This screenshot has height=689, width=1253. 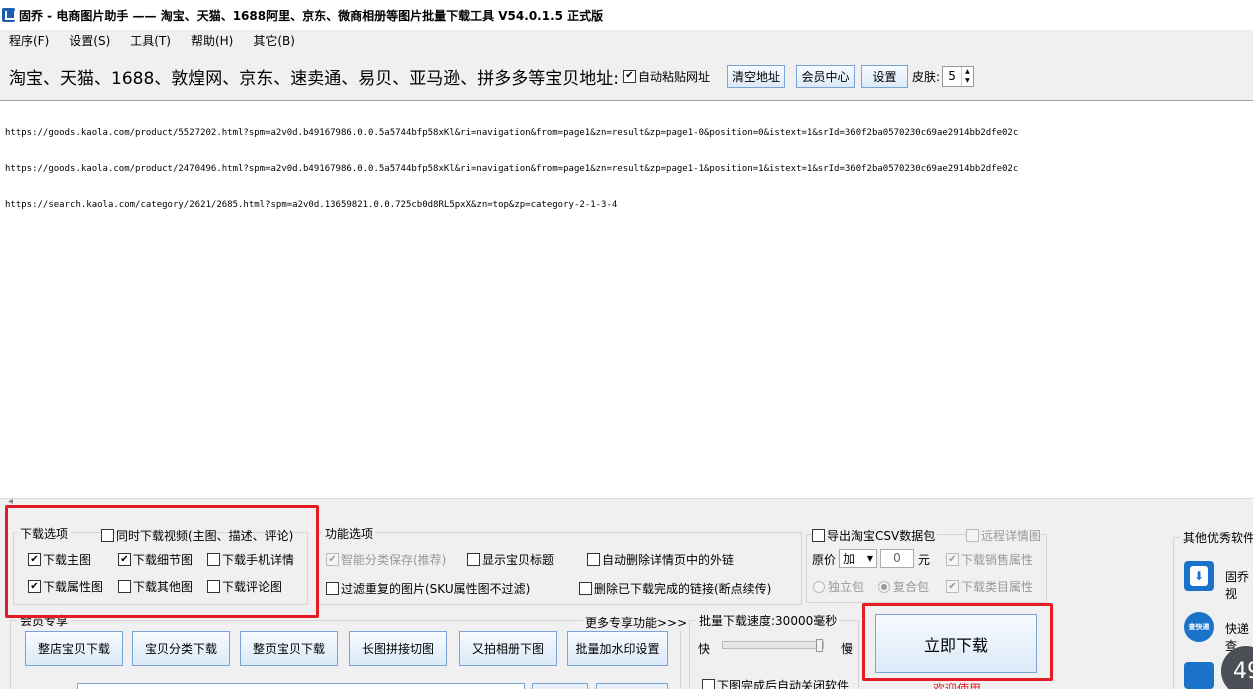 I want to click on show-title-checkbox: 显示宝贝标题, so click(x=510, y=559).